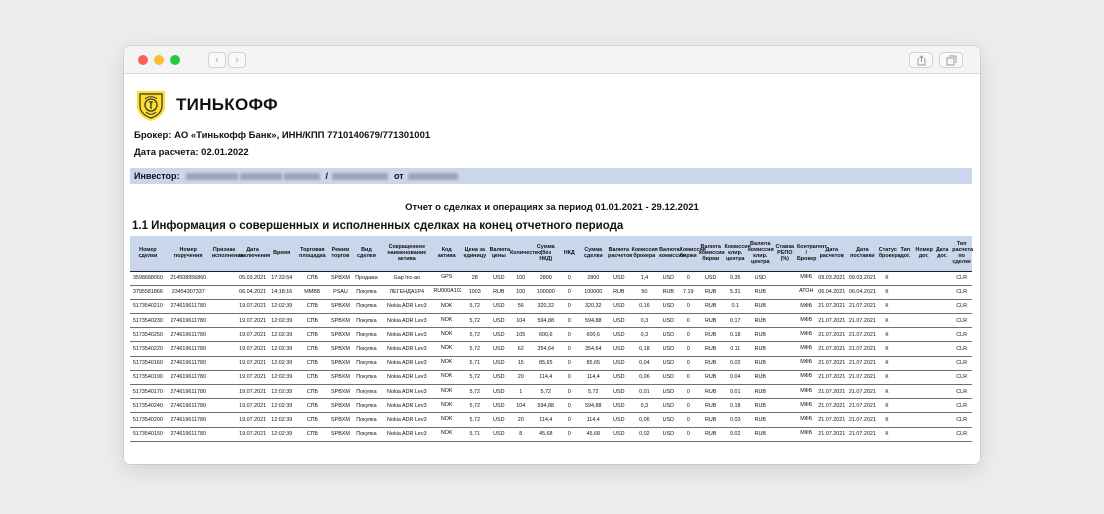 Image resolution: width=1104 pixels, height=514 pixels. Describe the element at coordinates (175, 60) in the screenshot. I see `zoom-window-button` at that location.